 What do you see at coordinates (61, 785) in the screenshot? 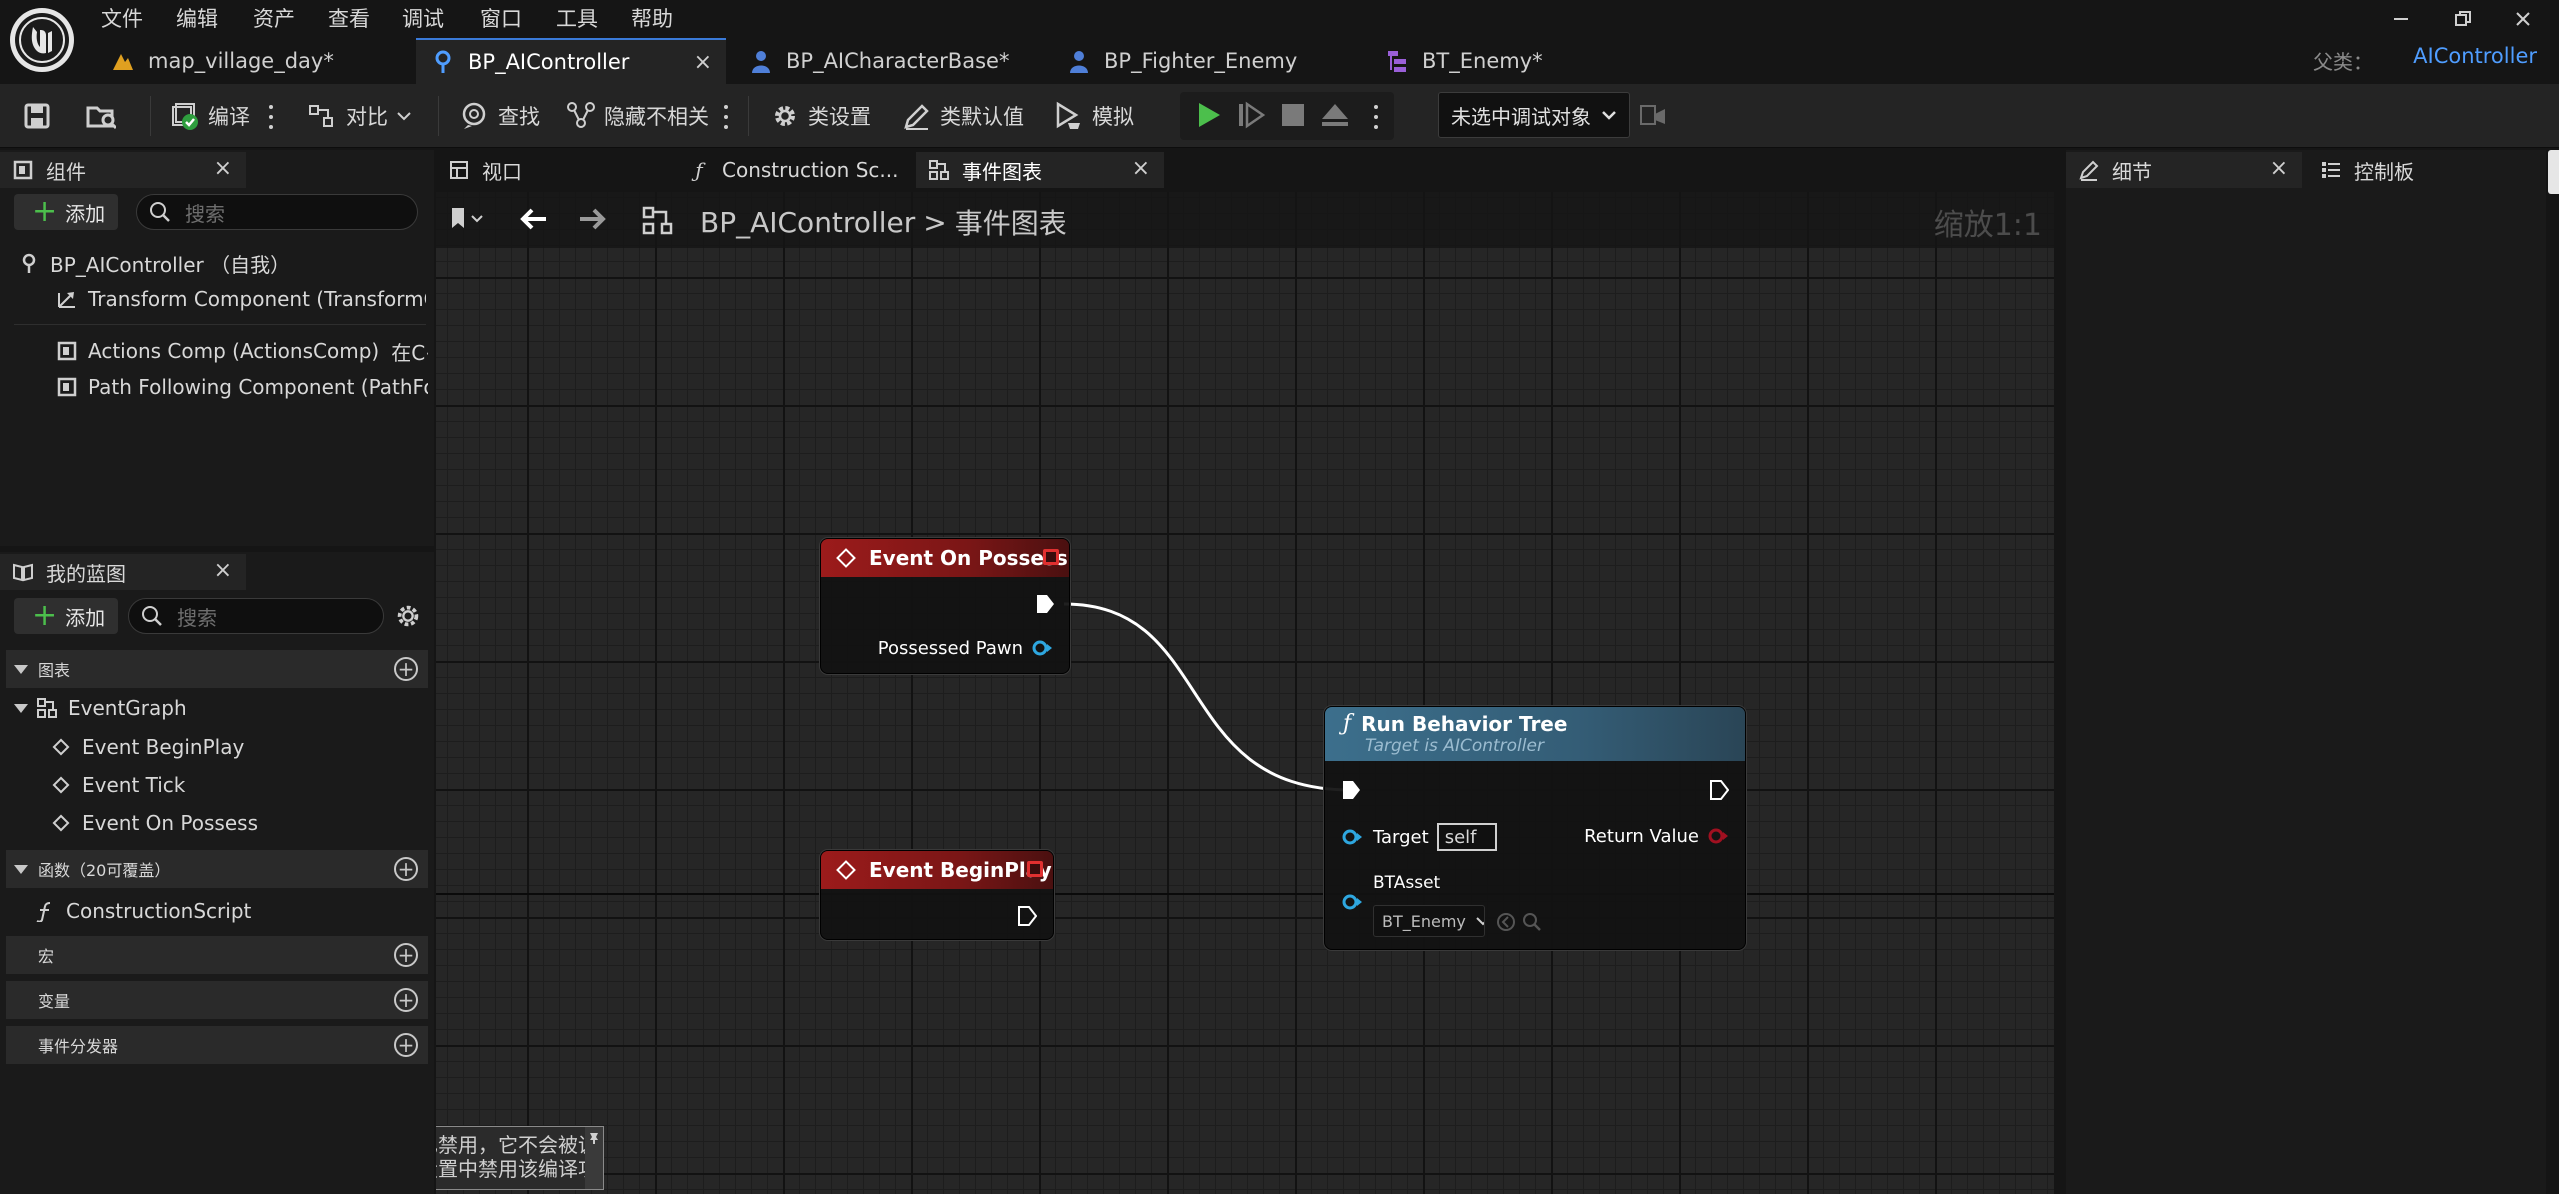
I see `event-diamond-icon` at bounding box center [61, 785].